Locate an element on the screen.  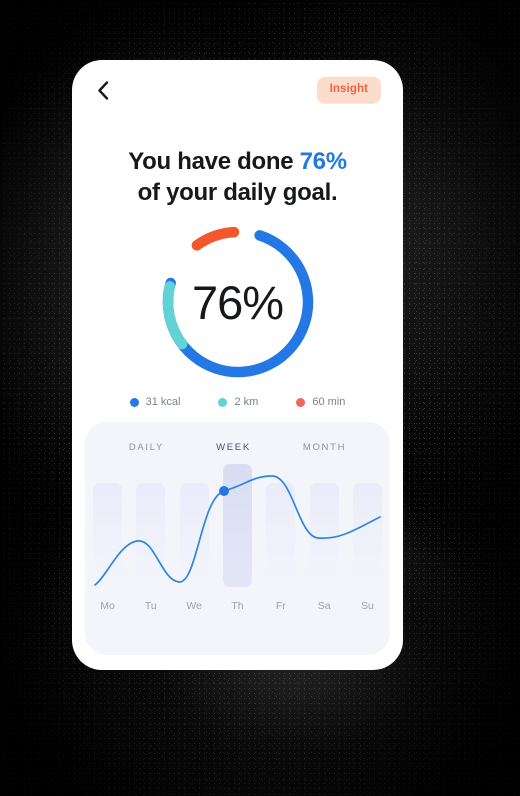
legend-item: 60 min is located at coordinates (320, 402).